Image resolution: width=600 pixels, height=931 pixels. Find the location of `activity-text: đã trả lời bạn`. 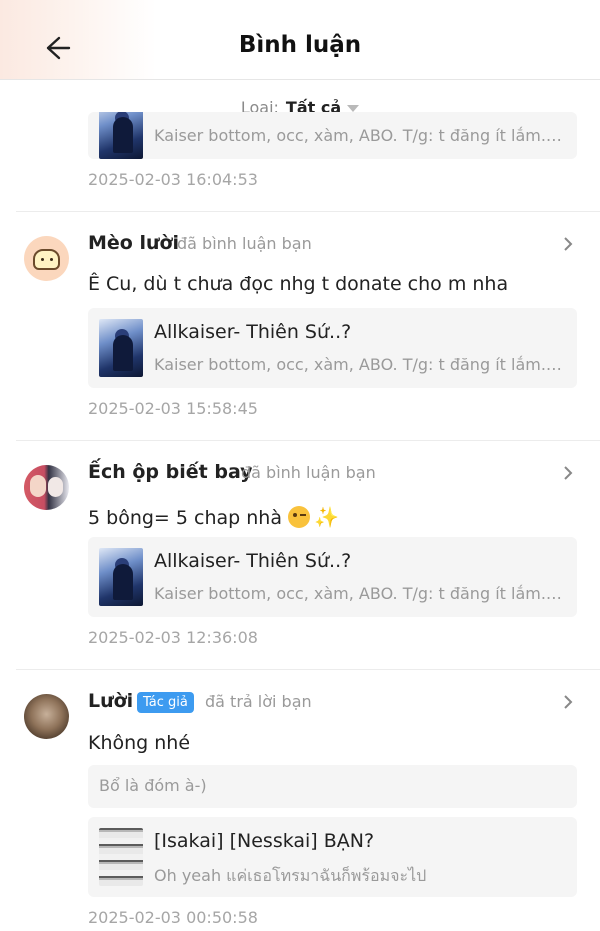

activity-text: đã trả lời bạn is located at coordinates (258, 701).